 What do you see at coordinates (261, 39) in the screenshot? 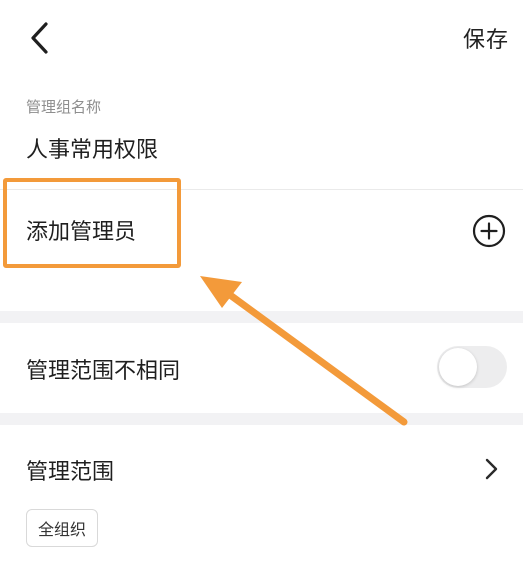
I see `top-nav-bar: 保存` at bounding box center [261, 39].